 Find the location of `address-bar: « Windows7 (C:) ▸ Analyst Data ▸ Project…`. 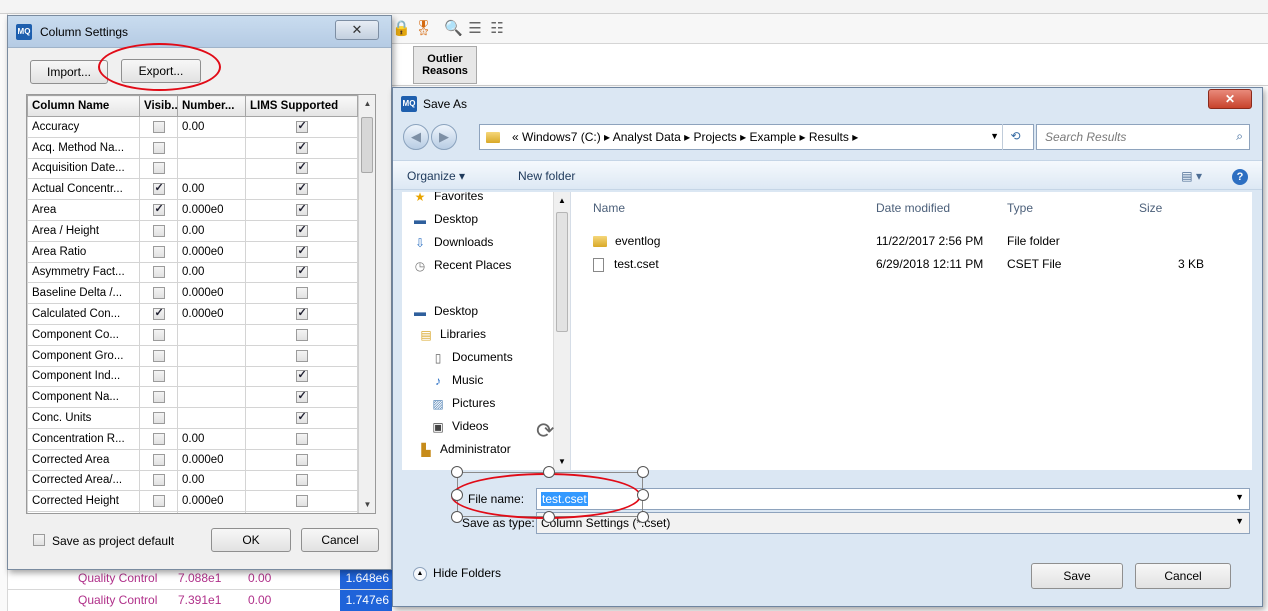

address-bar: « Windows7 (C:) ▸ Analyst Data ▸ Project… is located at coordinates (756, 137).